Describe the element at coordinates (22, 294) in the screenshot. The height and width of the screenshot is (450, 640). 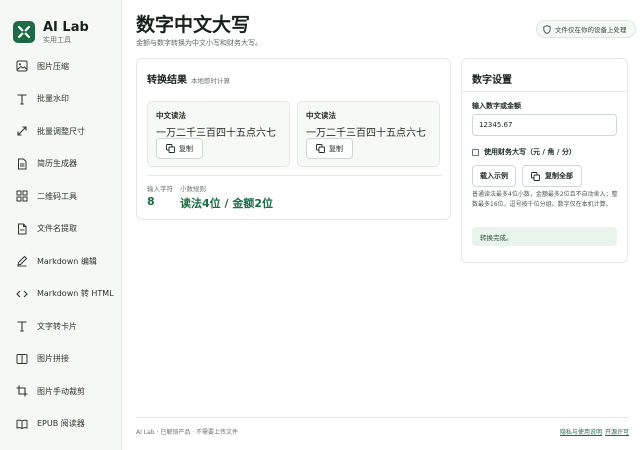
I see `code-icon` at that location.